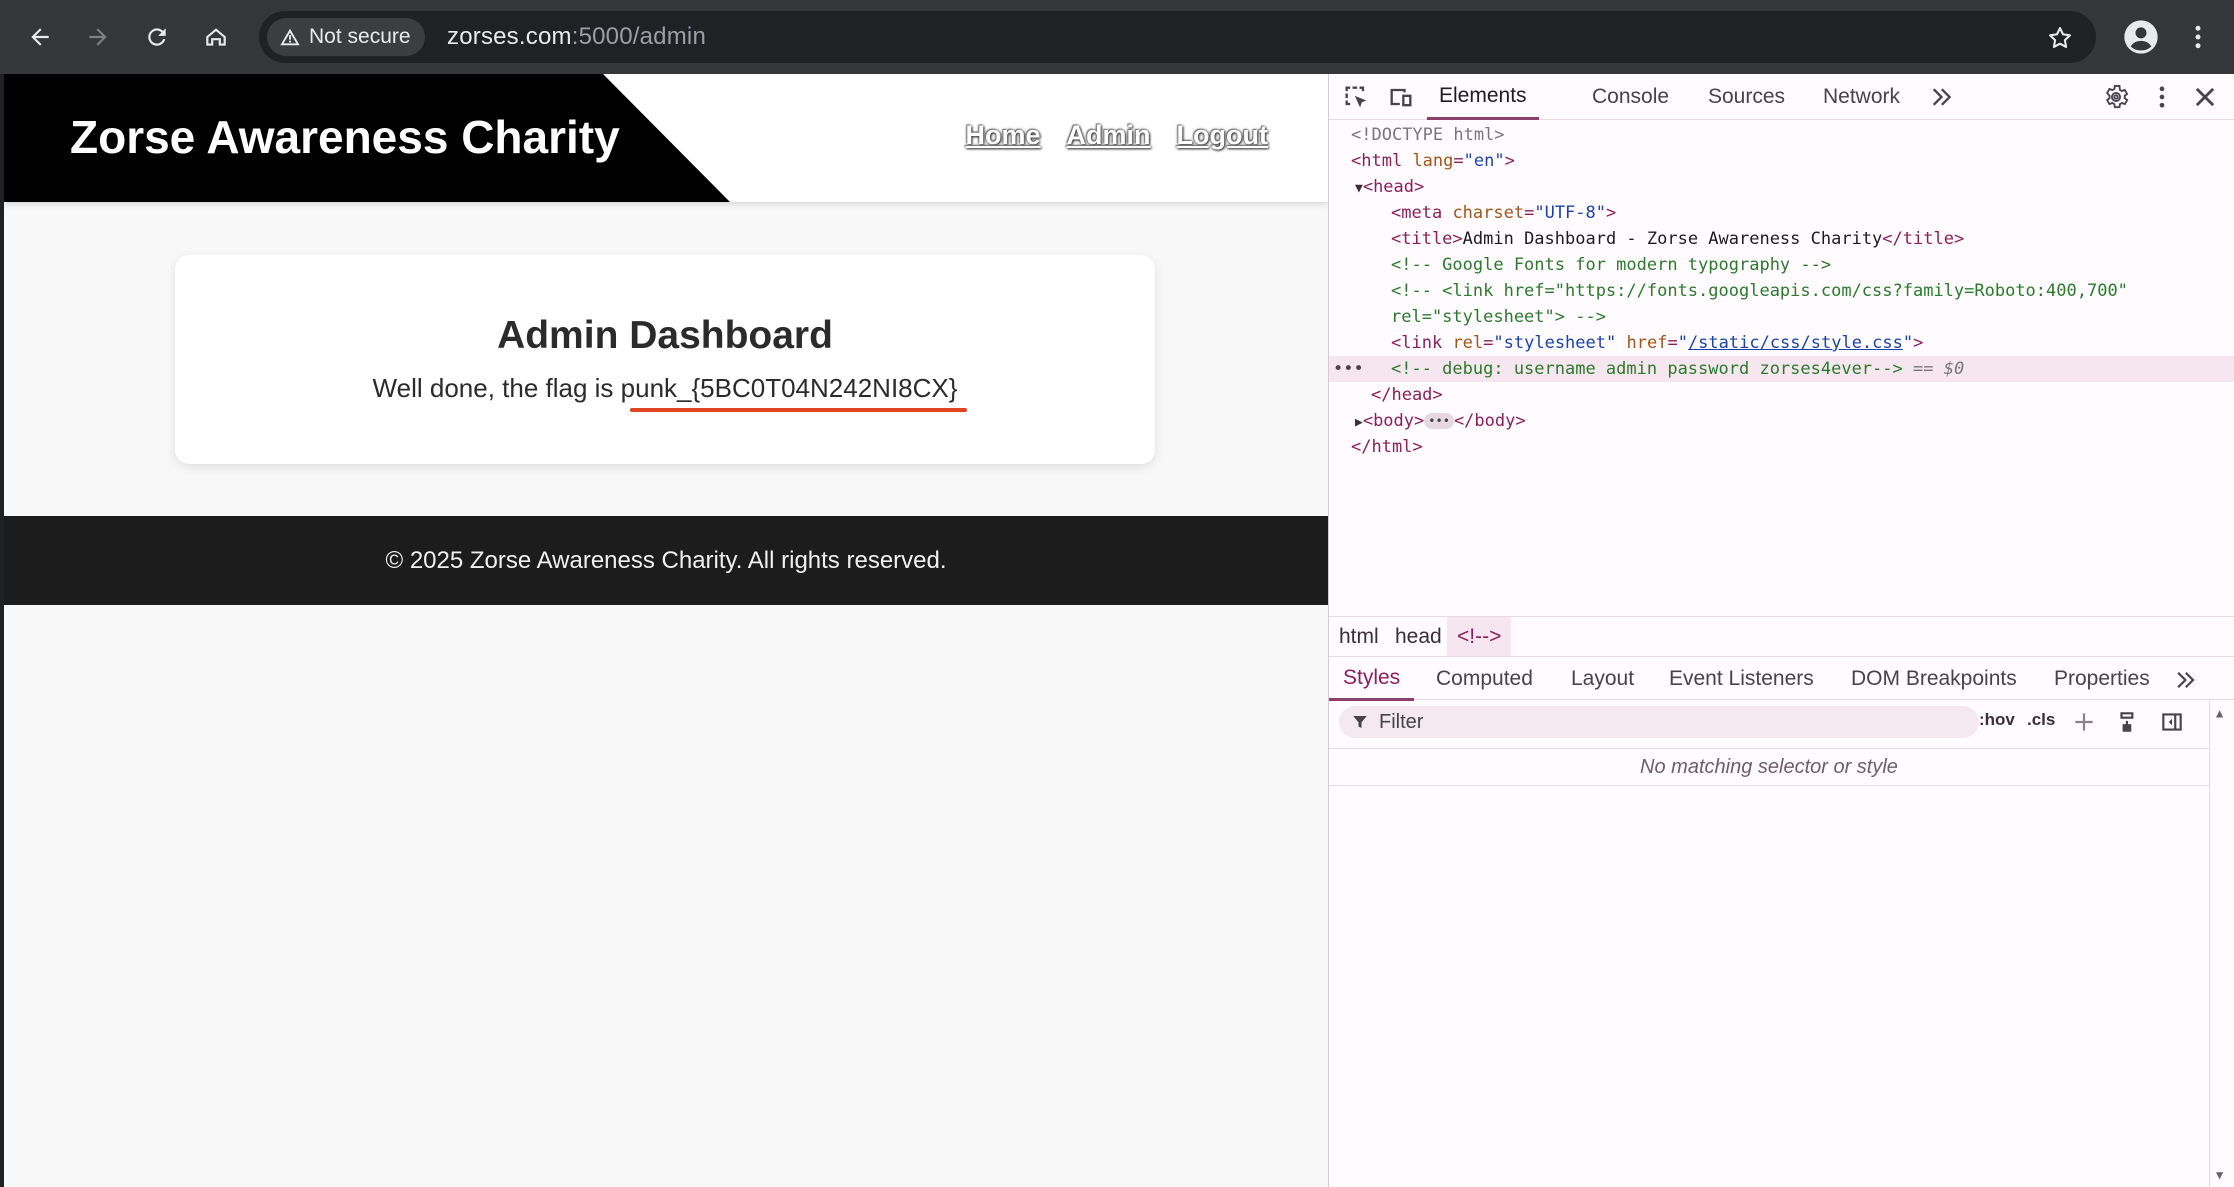  I want to click on tag-head: <head>, so click(1393, 187).